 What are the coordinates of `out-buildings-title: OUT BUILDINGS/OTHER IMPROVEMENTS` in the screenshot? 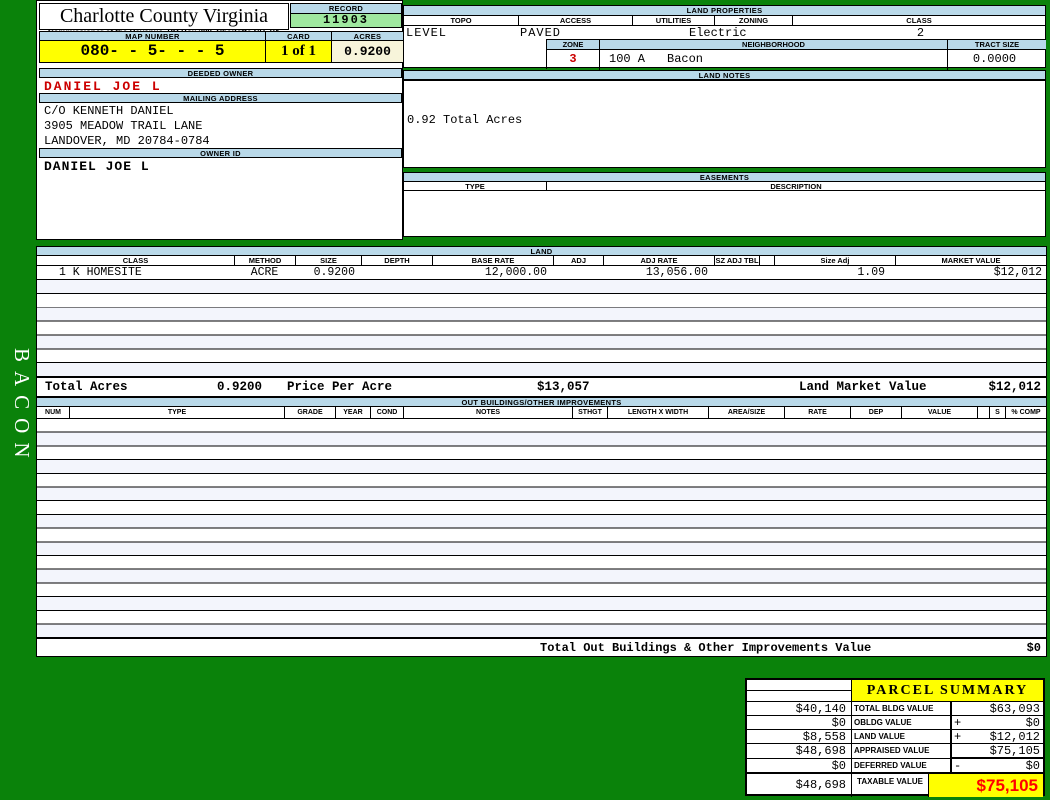 It's located at (541, 402).